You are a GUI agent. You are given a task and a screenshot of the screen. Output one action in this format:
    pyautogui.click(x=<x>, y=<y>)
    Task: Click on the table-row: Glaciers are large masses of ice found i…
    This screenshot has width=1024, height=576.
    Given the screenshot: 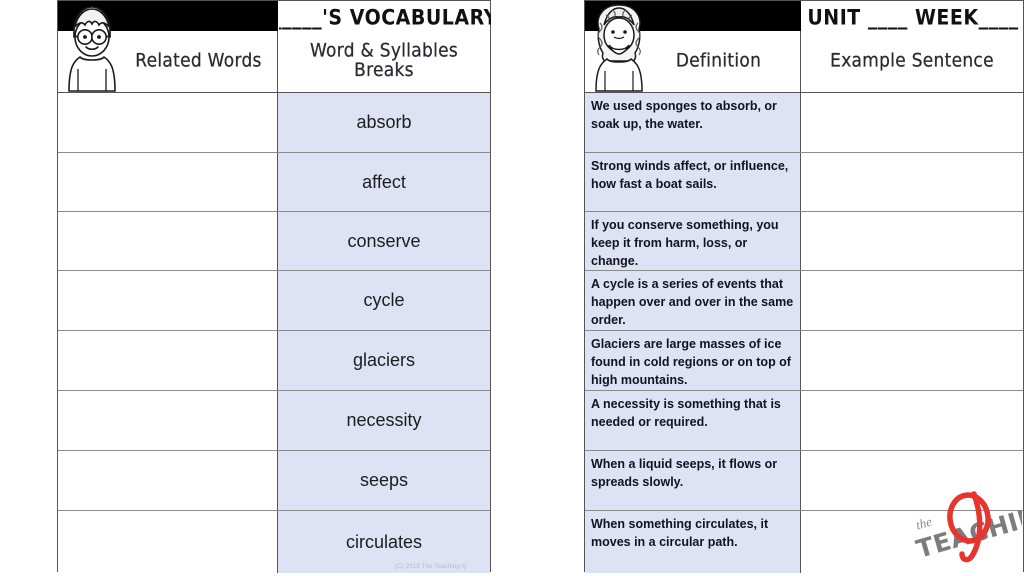 What is the action you would take?
    pyautogui.click(x=804, y=361)
    